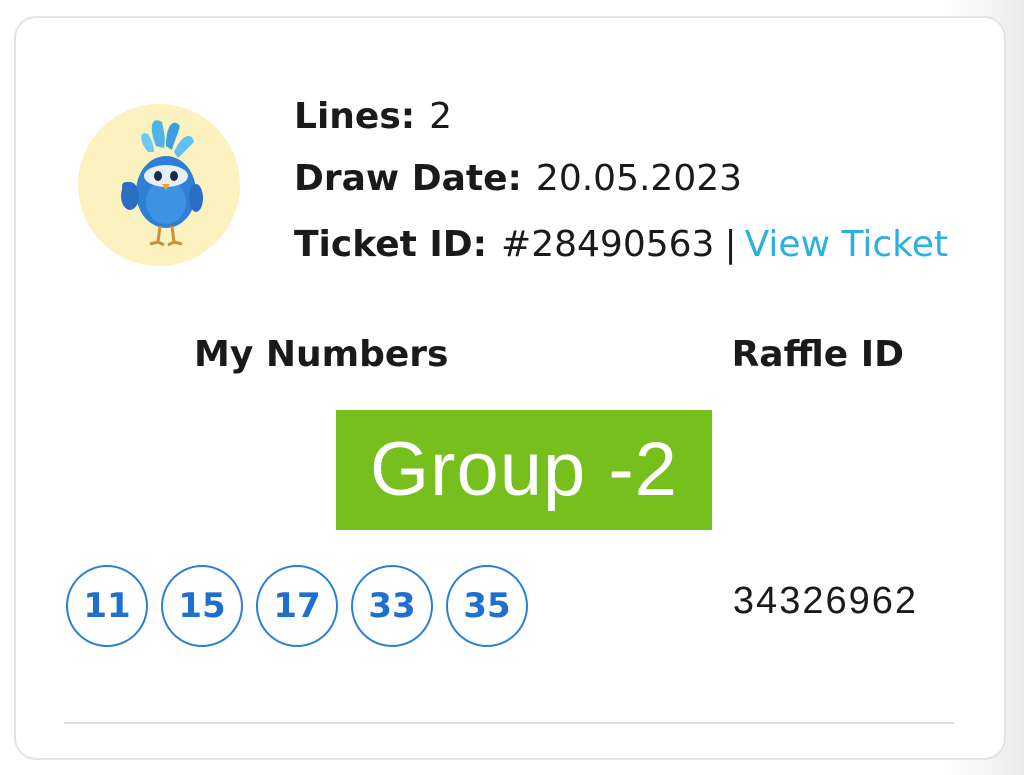 The image size is (1024, 775). I want to click on group-banner: Group -2, so click(524, 470).